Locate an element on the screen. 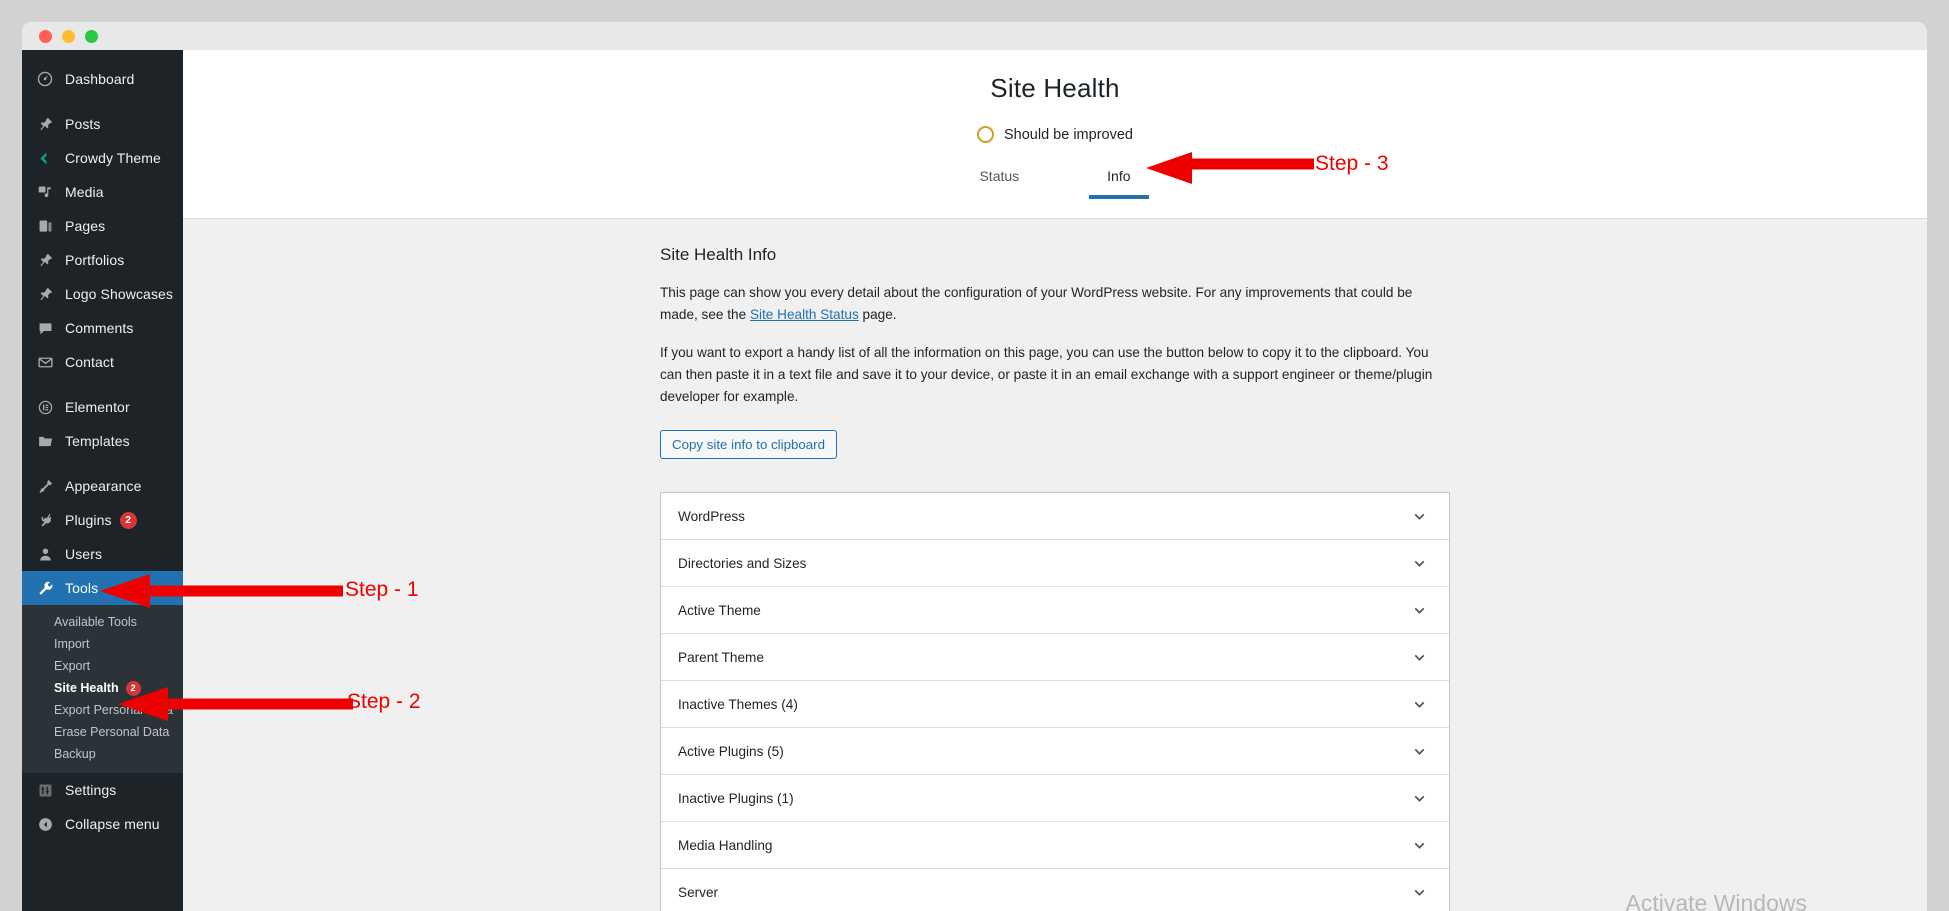 The width and height of the screenshot is (1949, 911). settings-icon is located at coordinates (45, 790).